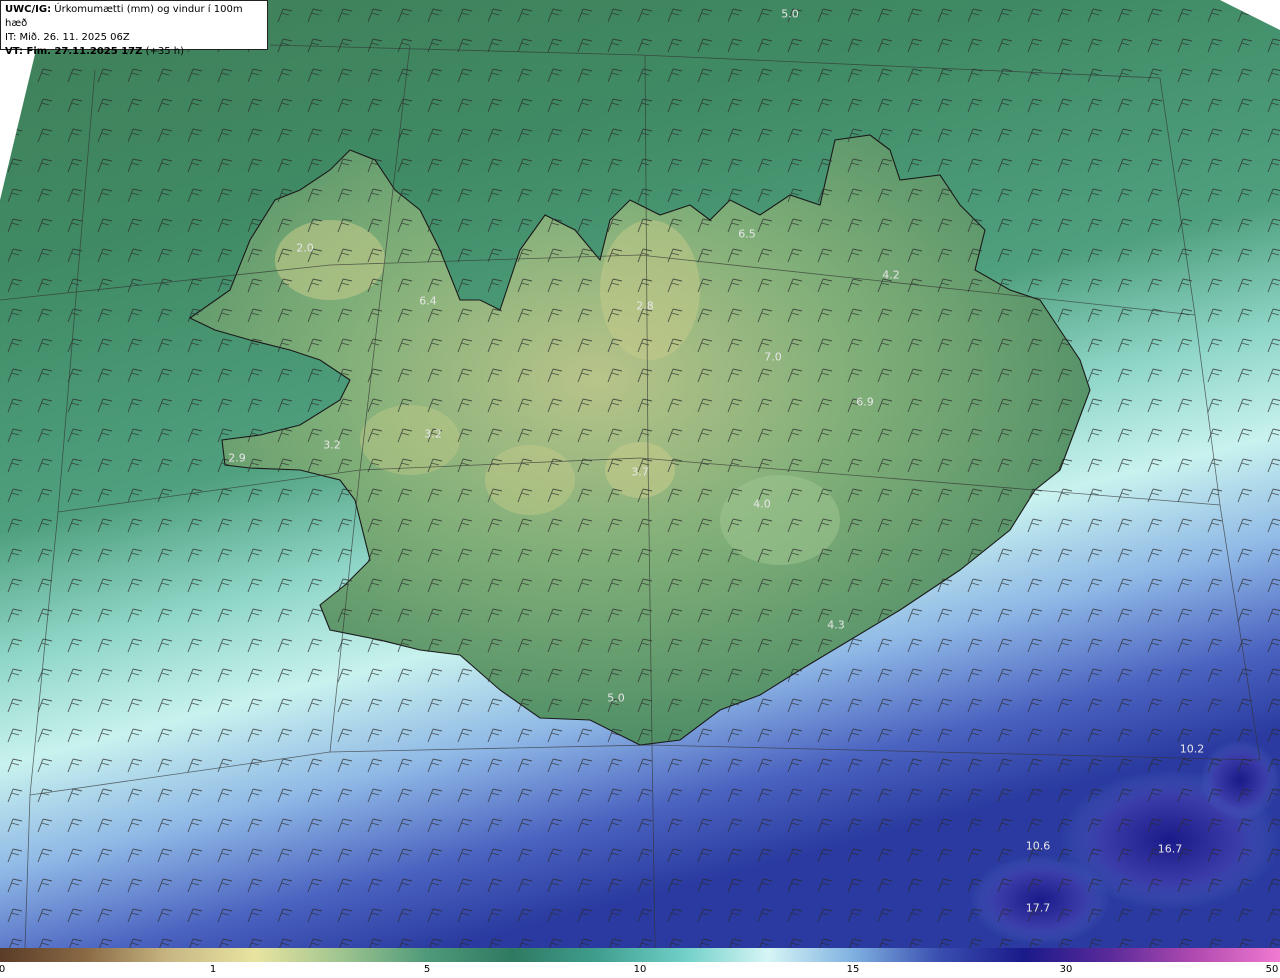  What do you see at coordinates (891, 275) in the screenshot?
I see `value-label-northeast-inland: 4.2` at bounding box center [891, 275].